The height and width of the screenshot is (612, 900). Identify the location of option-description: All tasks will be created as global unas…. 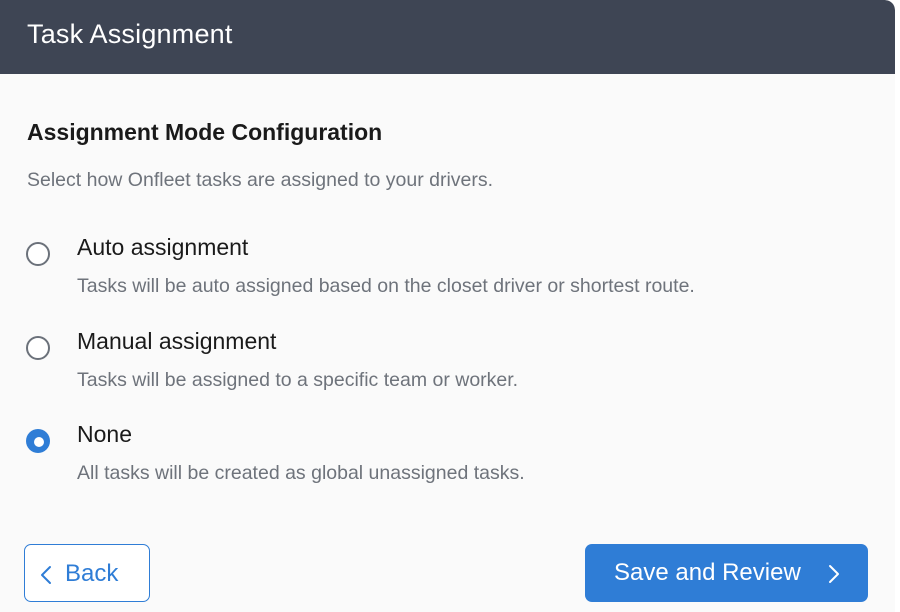
(301, 473).